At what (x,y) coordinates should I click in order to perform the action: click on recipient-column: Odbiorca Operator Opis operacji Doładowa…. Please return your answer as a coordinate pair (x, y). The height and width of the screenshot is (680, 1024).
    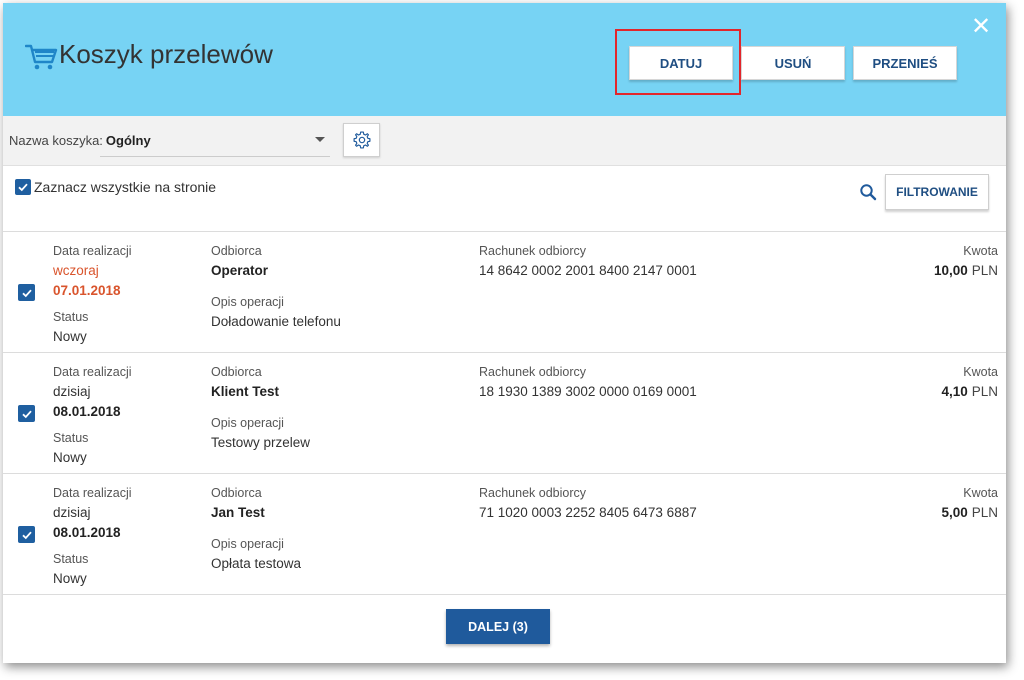
    Looking at the image, I should click on (276, 286).